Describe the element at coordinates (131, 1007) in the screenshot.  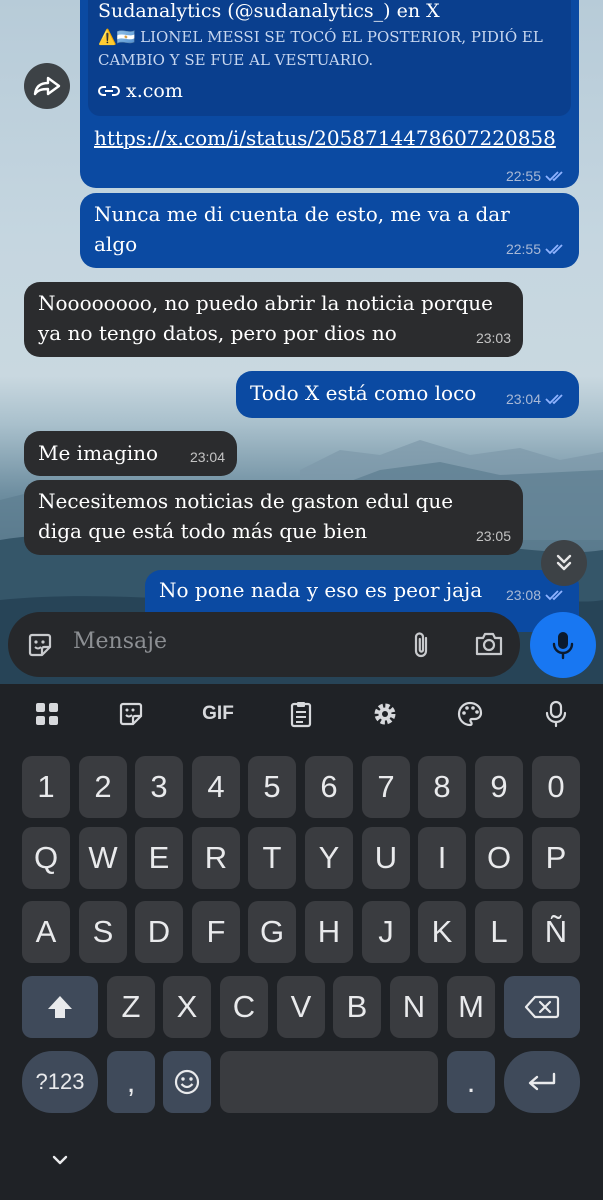
I see `key-z: Z` at that location.